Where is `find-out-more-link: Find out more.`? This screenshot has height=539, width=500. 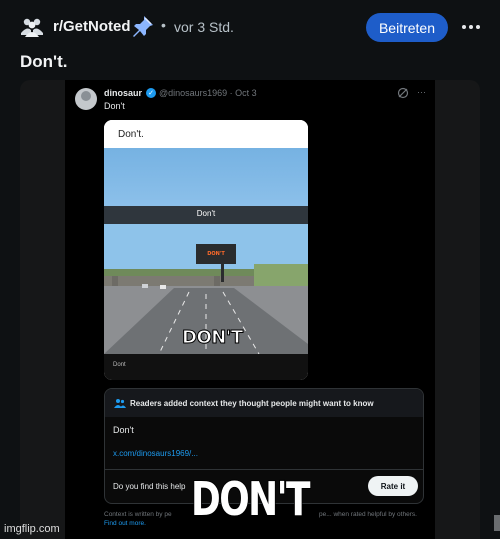
find-out-more-link: Find out more. is located at coordinates (125, 523).